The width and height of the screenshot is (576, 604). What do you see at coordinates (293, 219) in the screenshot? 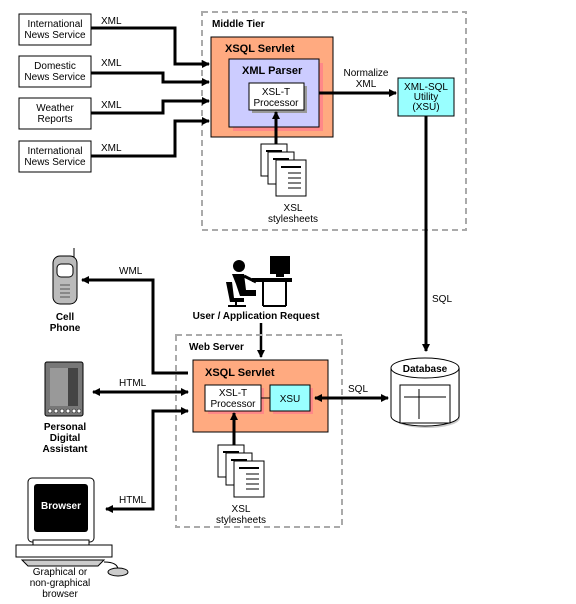
I see `middle-stylesheets-label-2: stylesheets` at bounding box center [293, 219].